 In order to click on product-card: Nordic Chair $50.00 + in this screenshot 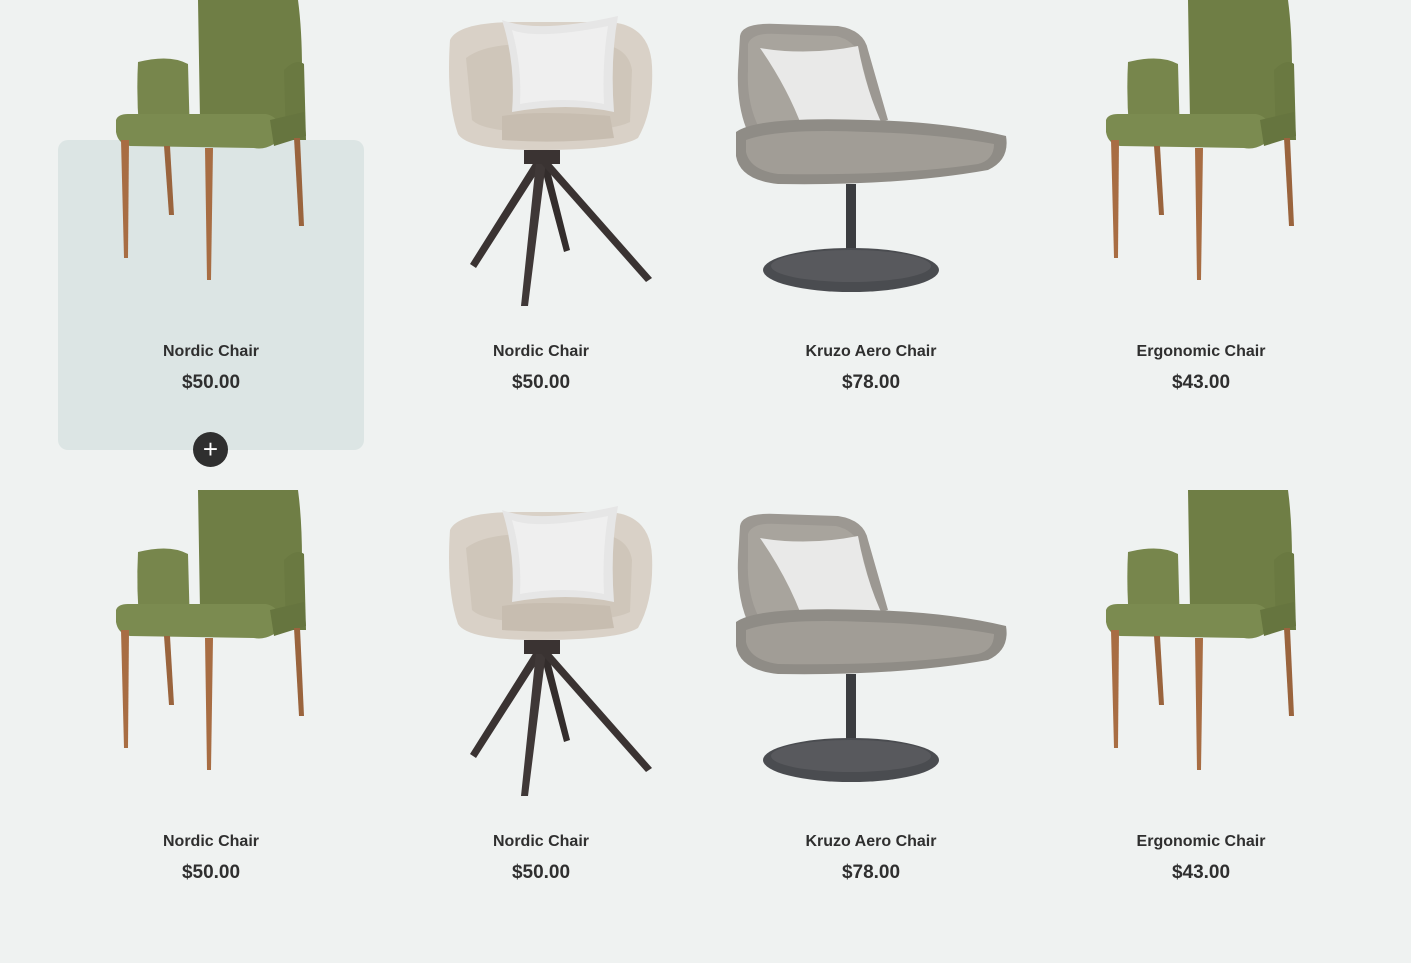, I will do `click(211, 303)`.